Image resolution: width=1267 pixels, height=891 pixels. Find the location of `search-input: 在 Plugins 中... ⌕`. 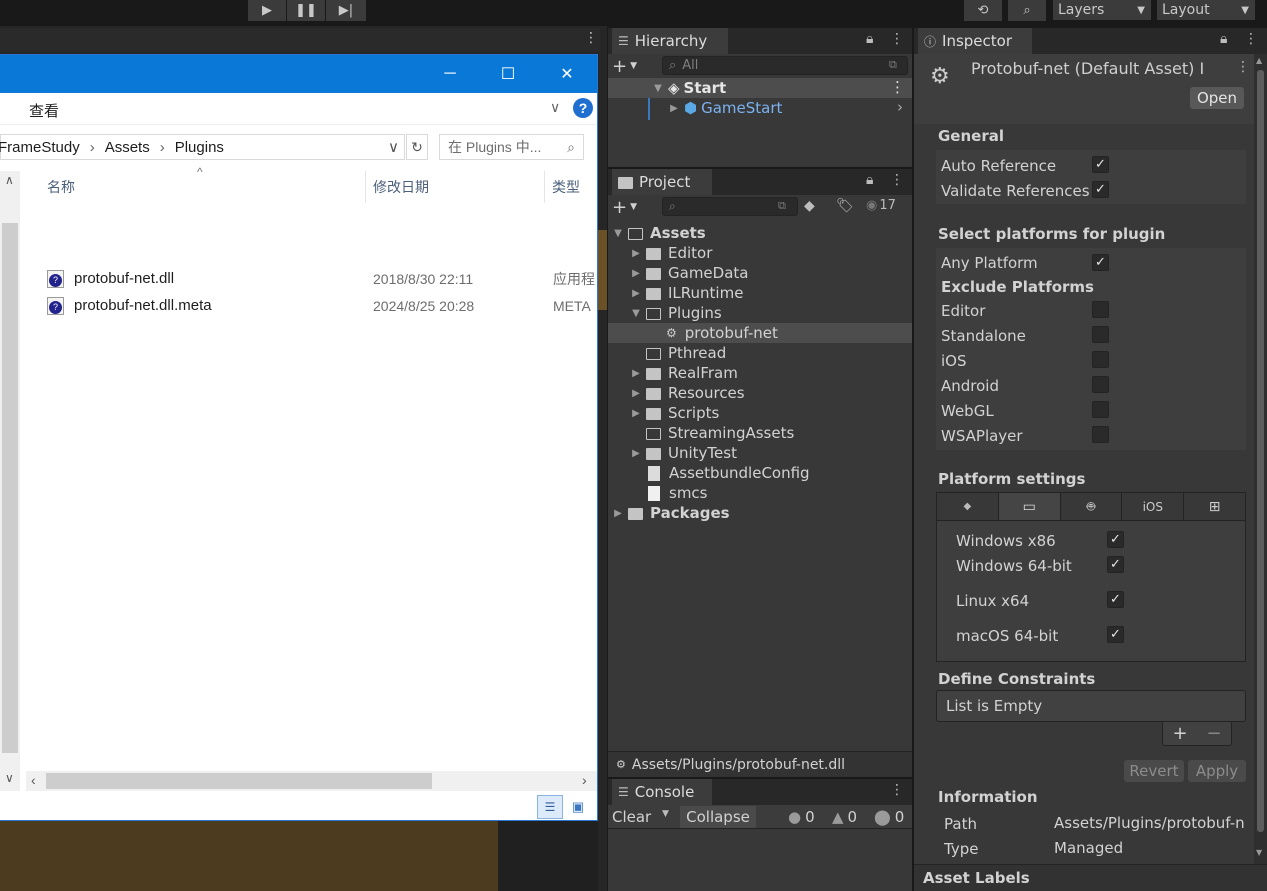

search-input: 在 Plugins 中... ⌕ is located at coordinates (511, 147).